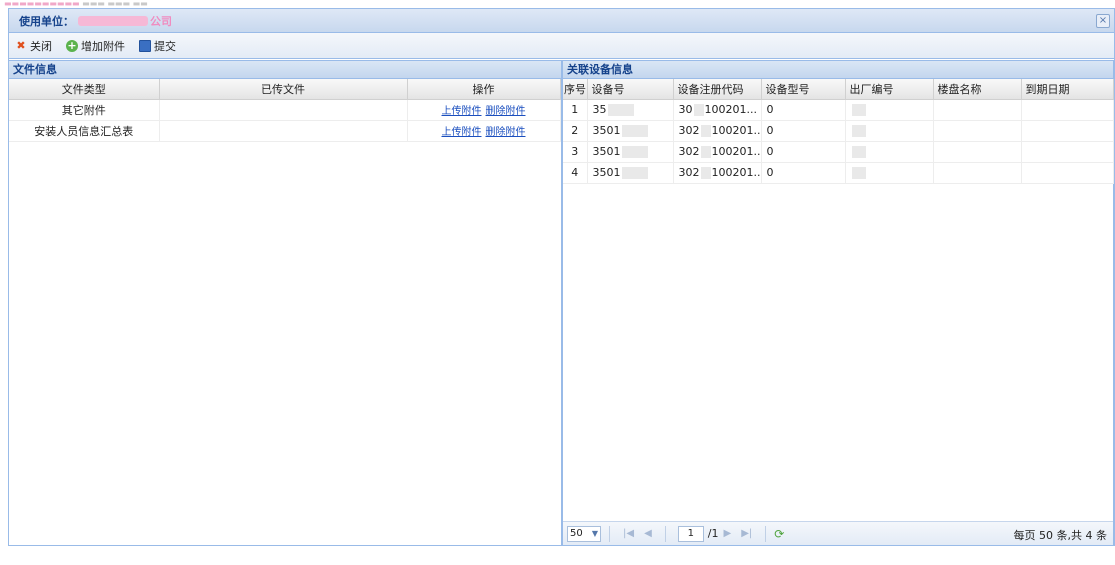 Image resolution: width=1115 pixels, height=565 pixels. I want to click on close-icon: ✖, so click(21, 45).